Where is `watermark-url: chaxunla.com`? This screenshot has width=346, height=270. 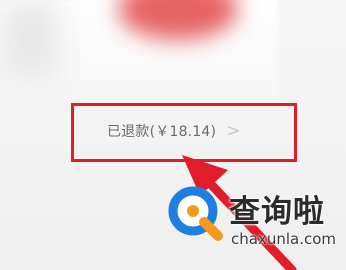 watermark-url: chaxunla.com is located at coordinates (283, 239).